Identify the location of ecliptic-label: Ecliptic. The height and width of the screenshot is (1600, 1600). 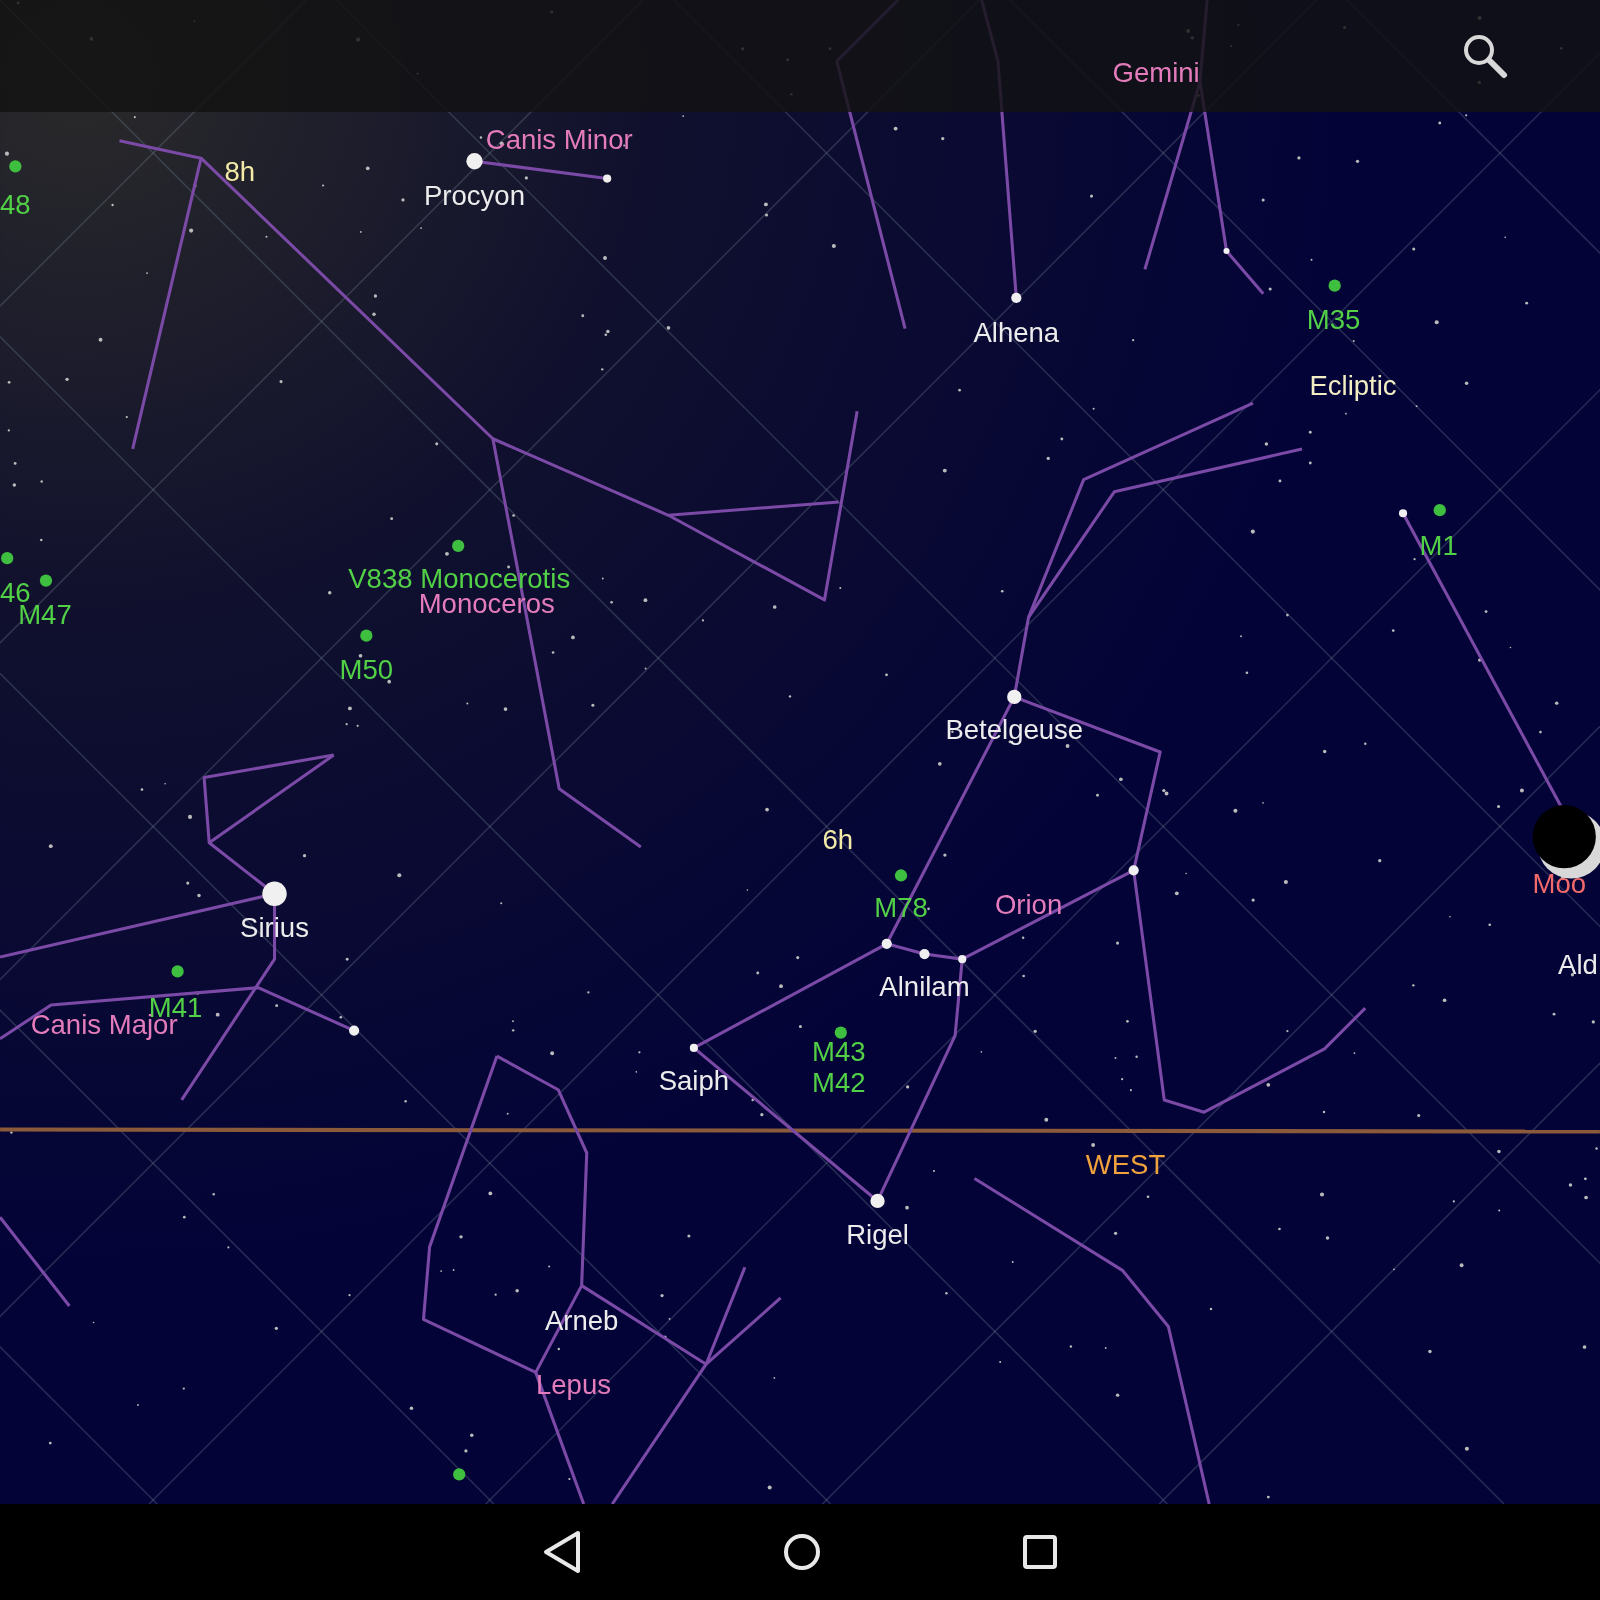
(1353, 385).